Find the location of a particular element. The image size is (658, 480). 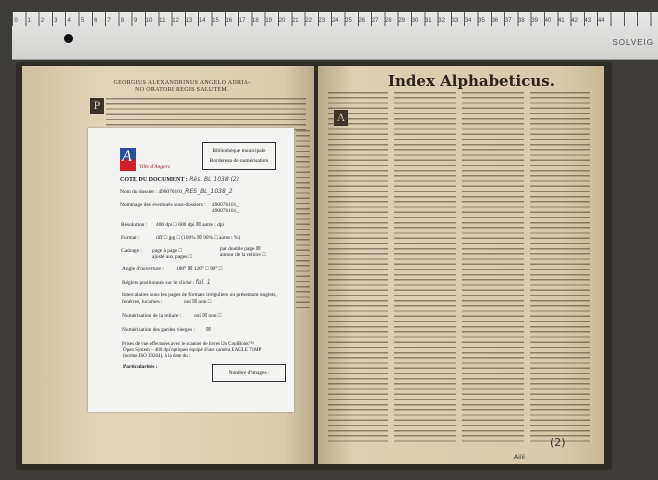

ruler-number: 30 is located at coordinates (415, 21).